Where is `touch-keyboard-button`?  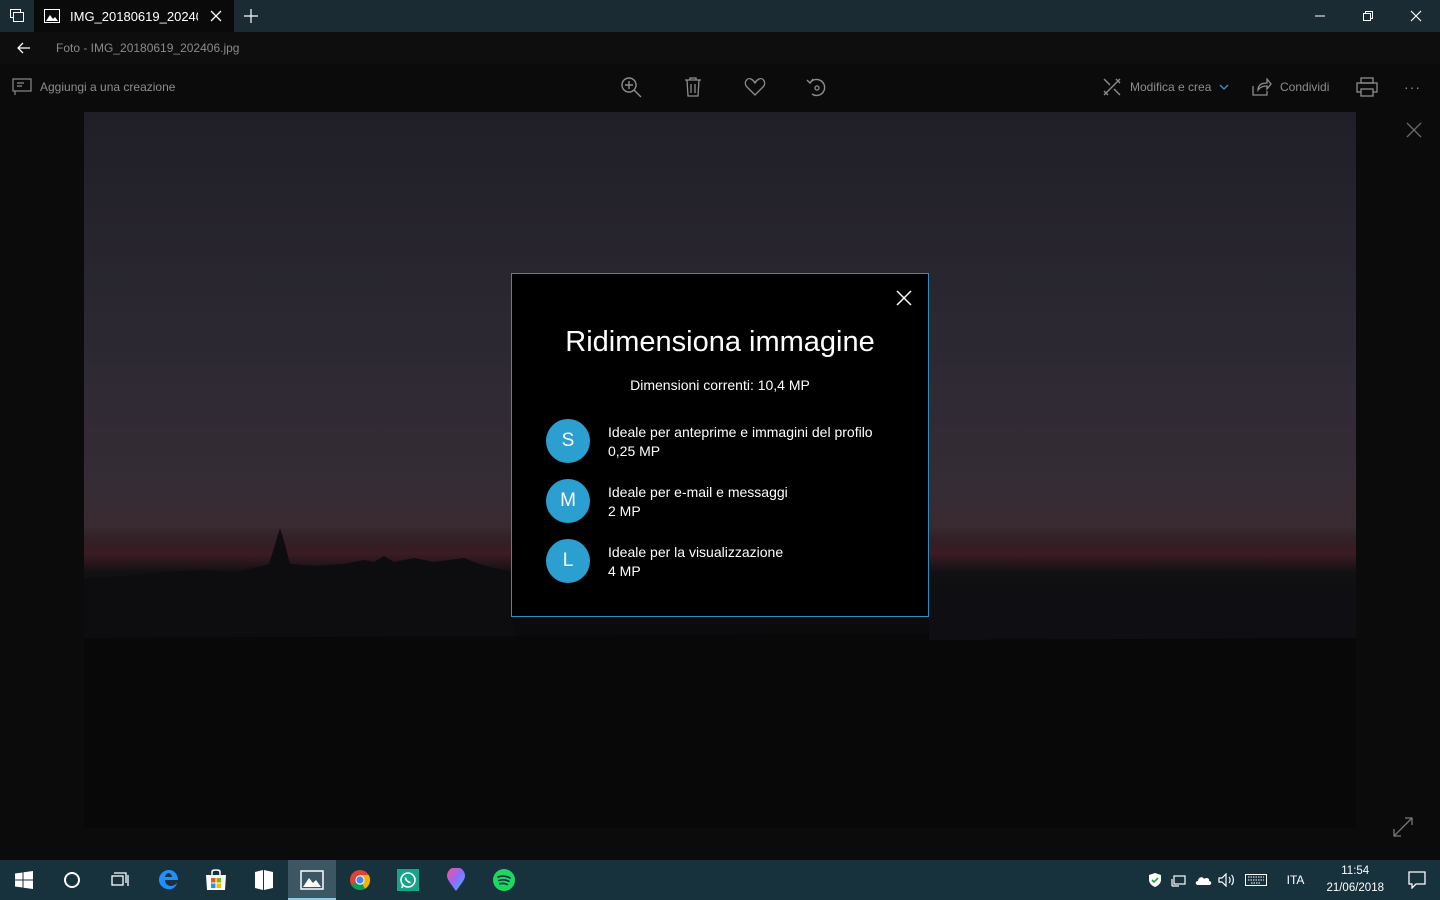 touch-keyboard-button is located at coordinates (1256, 880).